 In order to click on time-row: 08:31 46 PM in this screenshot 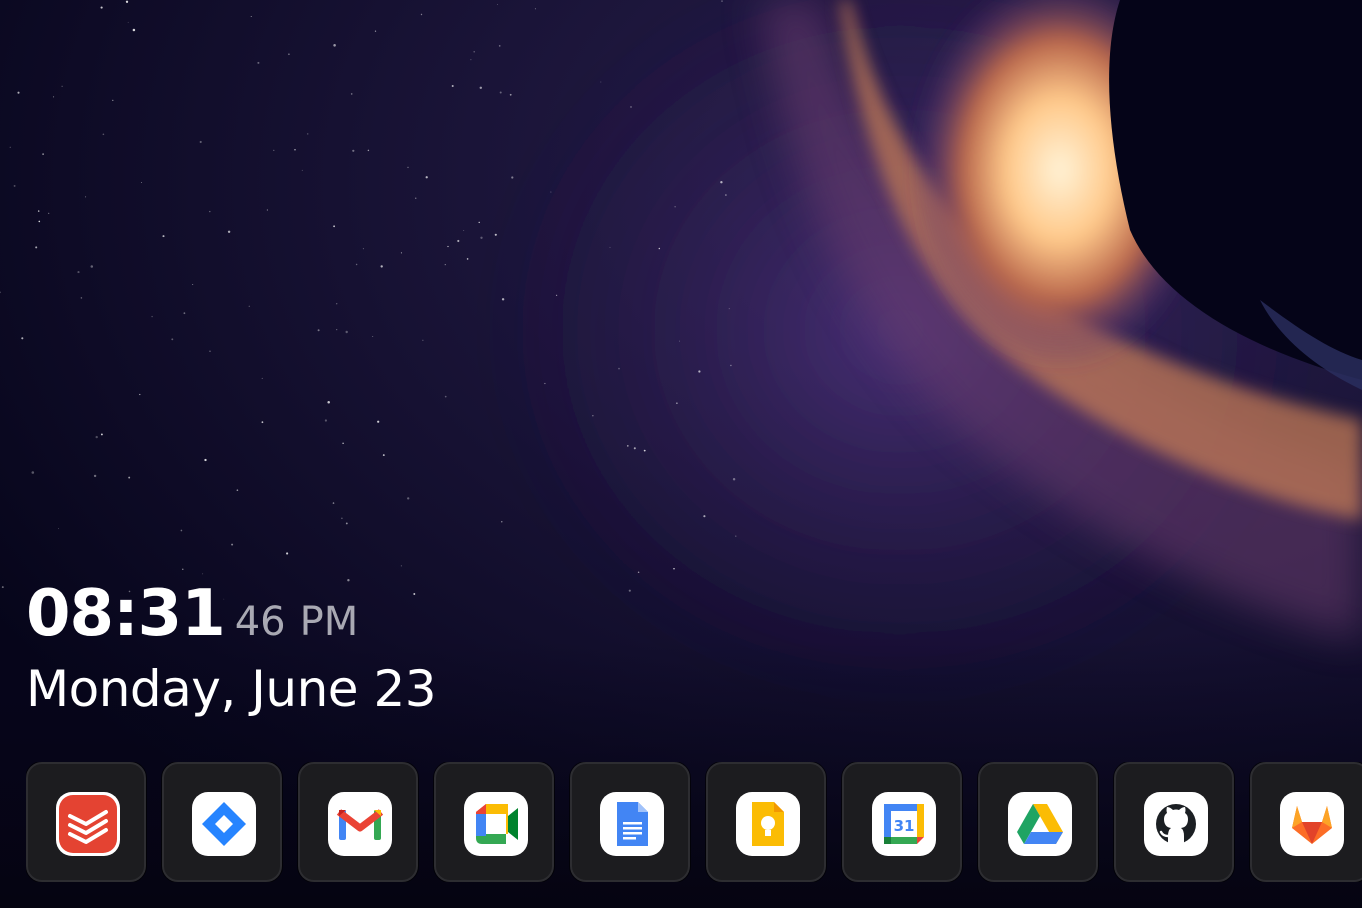, I will do `click(231, 620)`.